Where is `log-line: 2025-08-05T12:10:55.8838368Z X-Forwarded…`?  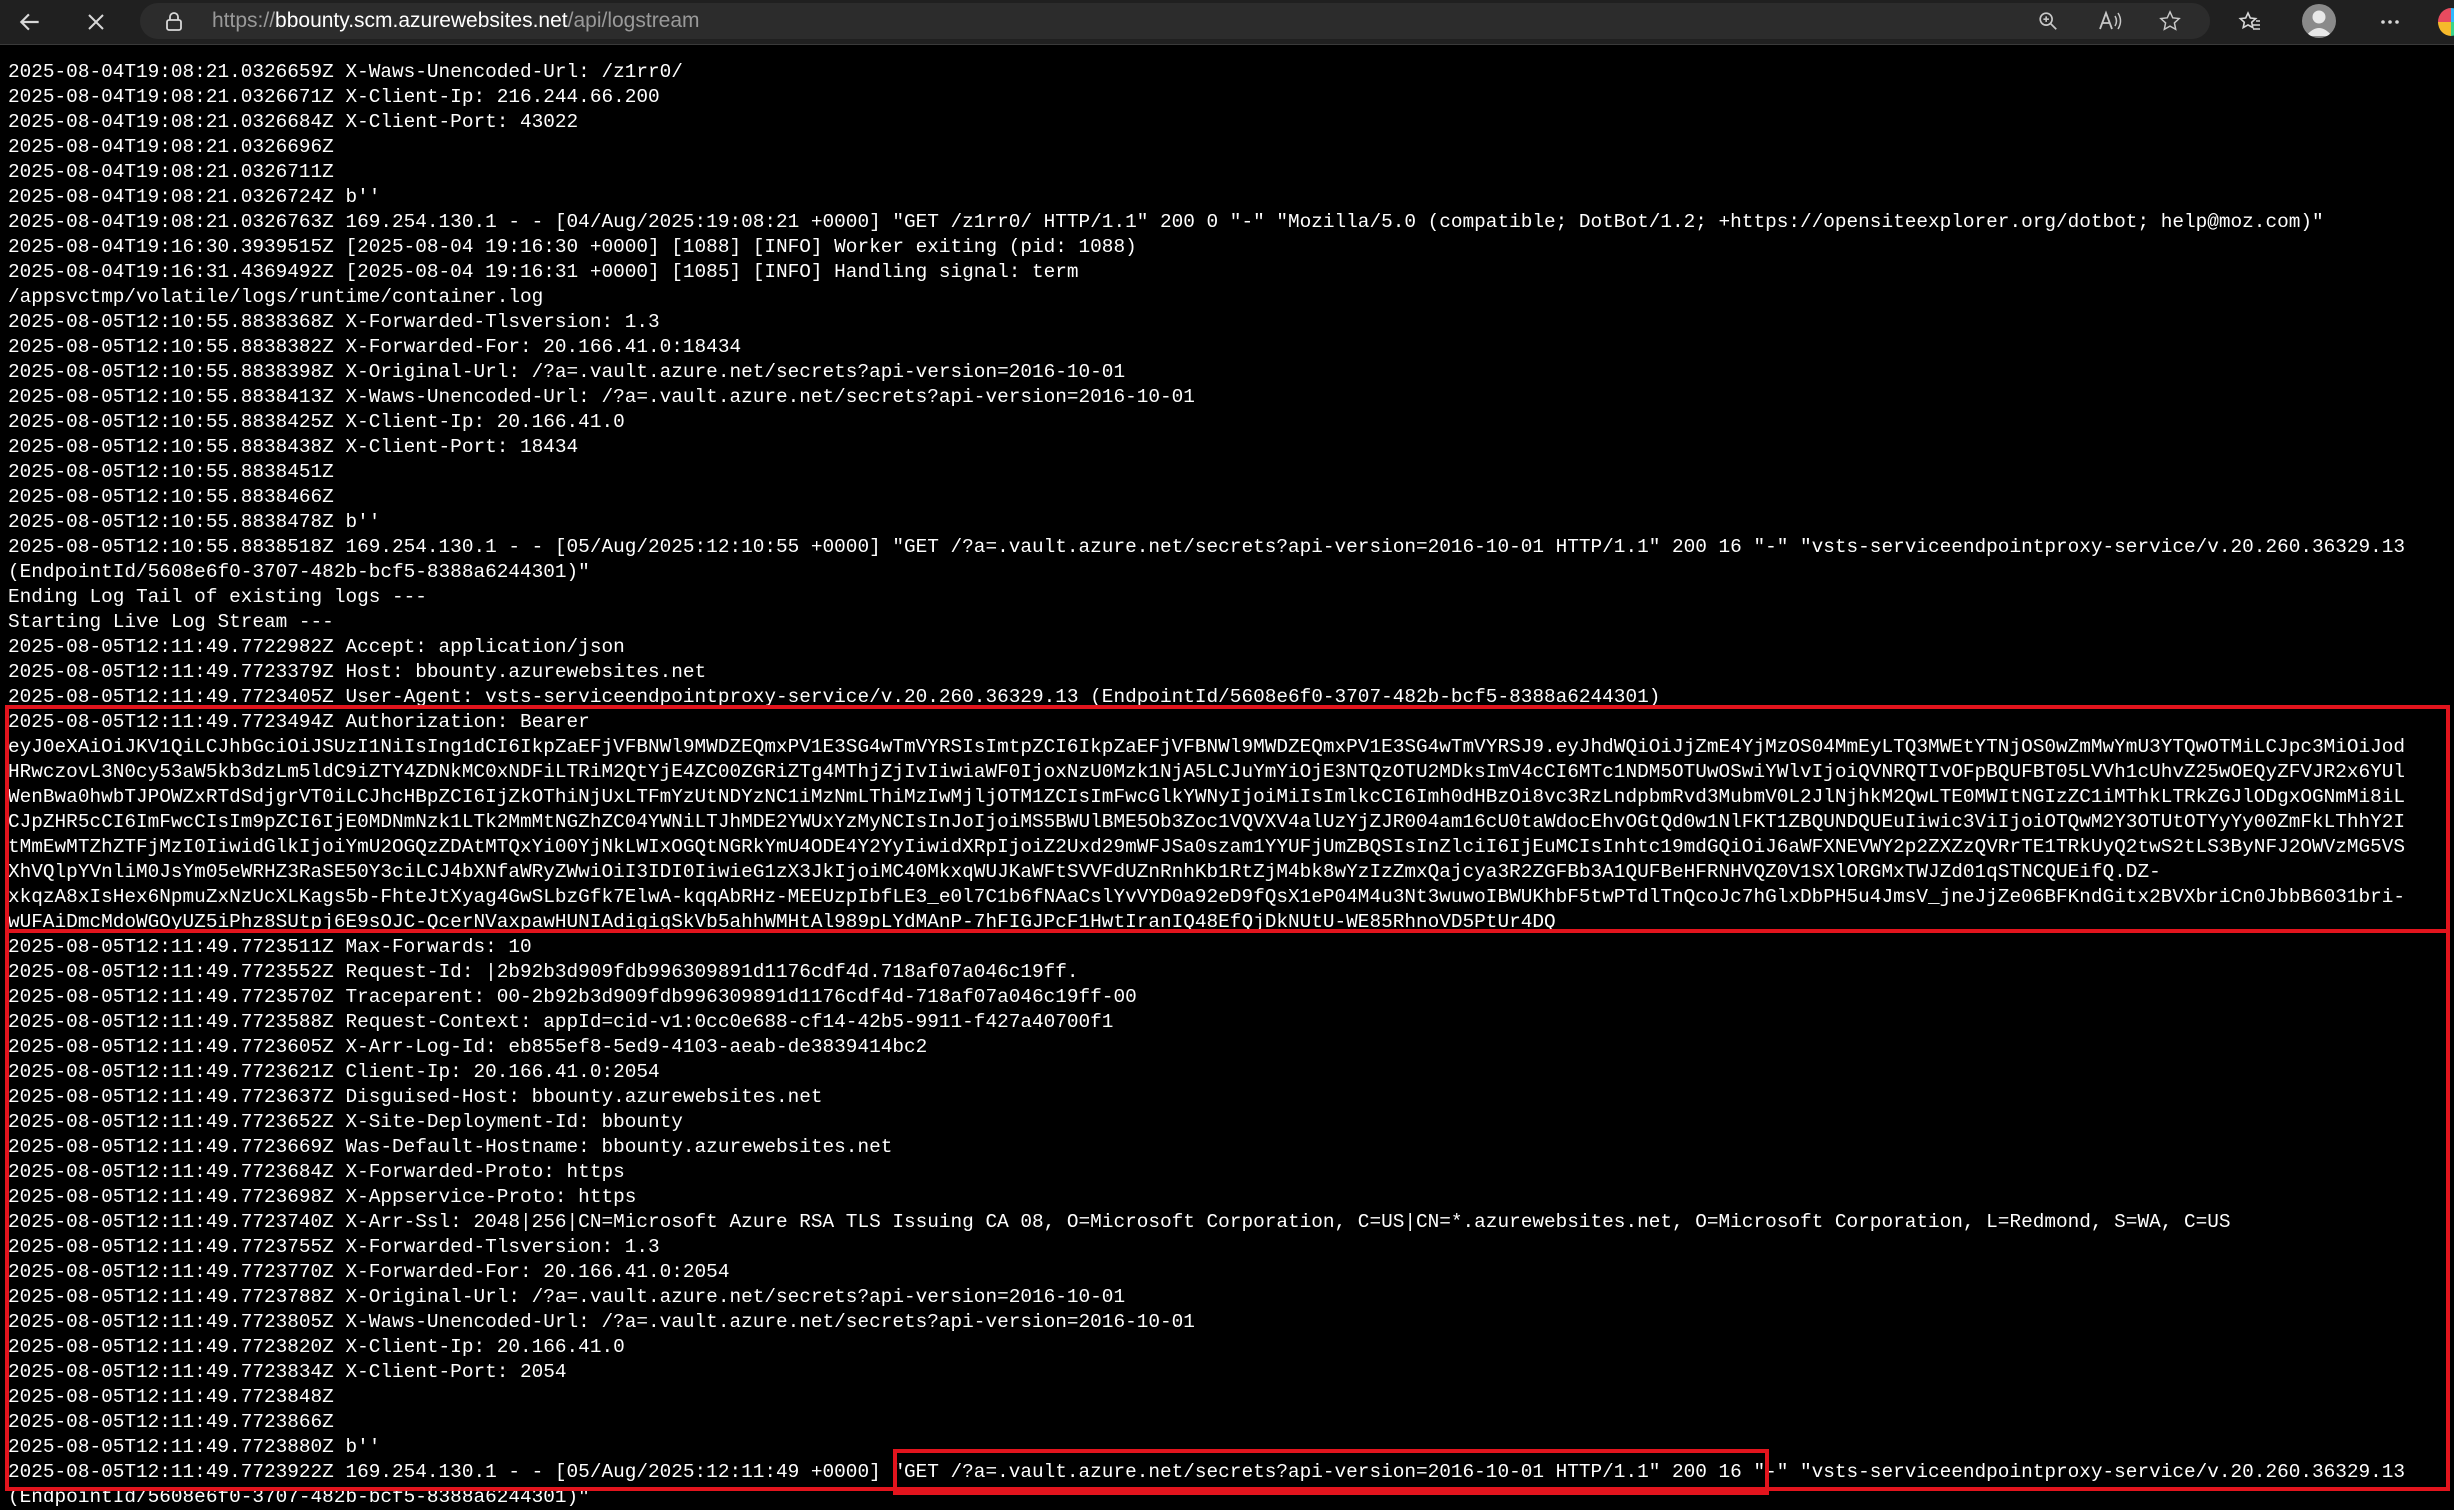 log-line: 2025-08-05T12:10:55.8838368Z X-Forwarded… is located at coordinates (334, 322).